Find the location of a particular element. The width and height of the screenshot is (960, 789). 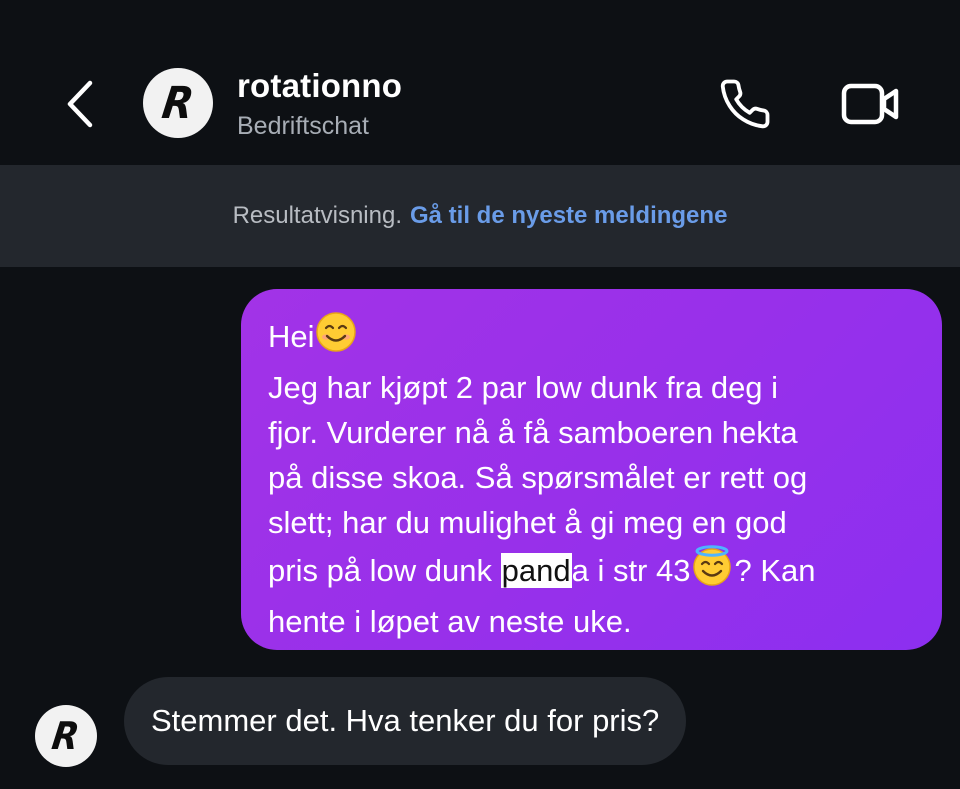

greeting-text: Hei is located at coordinates (291, 336).